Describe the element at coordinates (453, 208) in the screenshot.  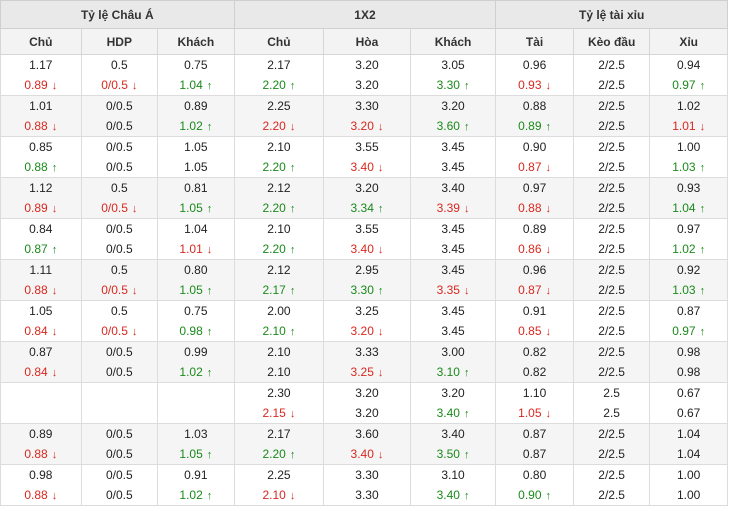
I see `current-odds: 3.39 ↓` at that location.